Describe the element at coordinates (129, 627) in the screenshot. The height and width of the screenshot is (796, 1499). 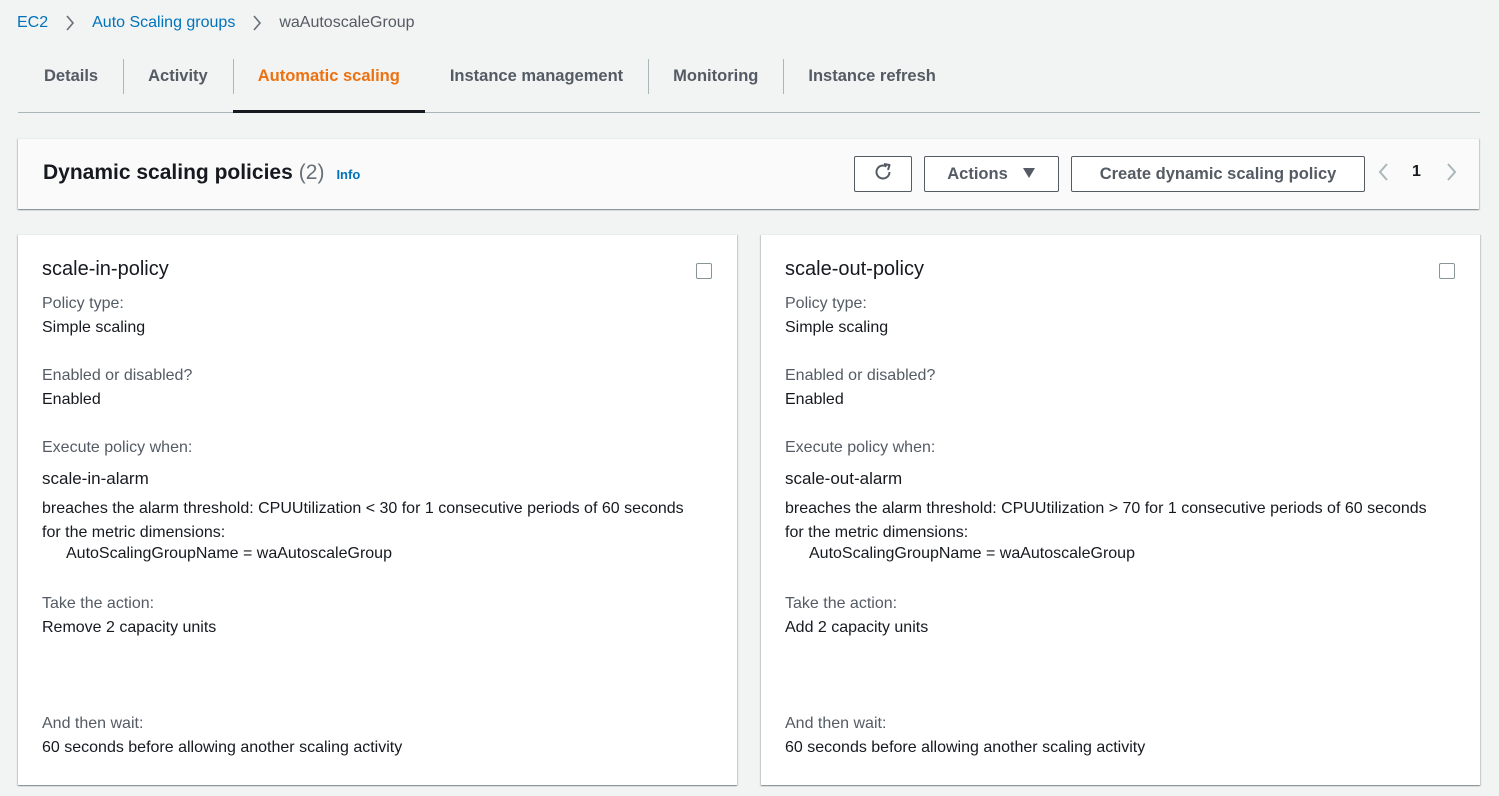
I see `action-value: Remove 2 capacity units` at that location.